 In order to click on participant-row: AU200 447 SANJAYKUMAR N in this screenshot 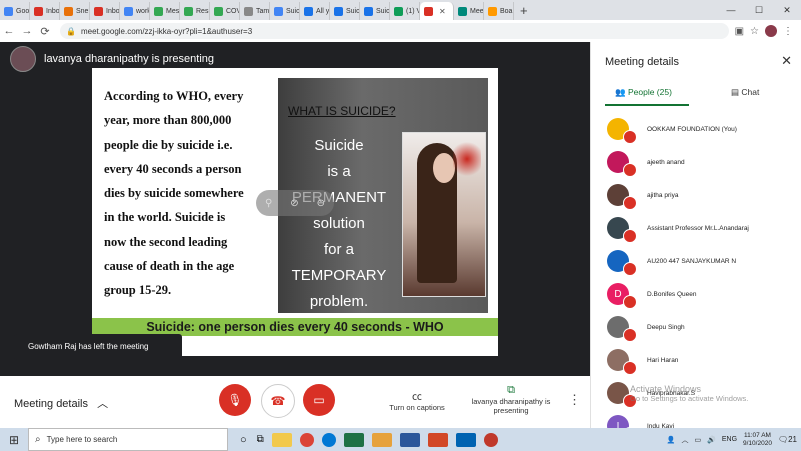, I will do `click(702, 261)`.